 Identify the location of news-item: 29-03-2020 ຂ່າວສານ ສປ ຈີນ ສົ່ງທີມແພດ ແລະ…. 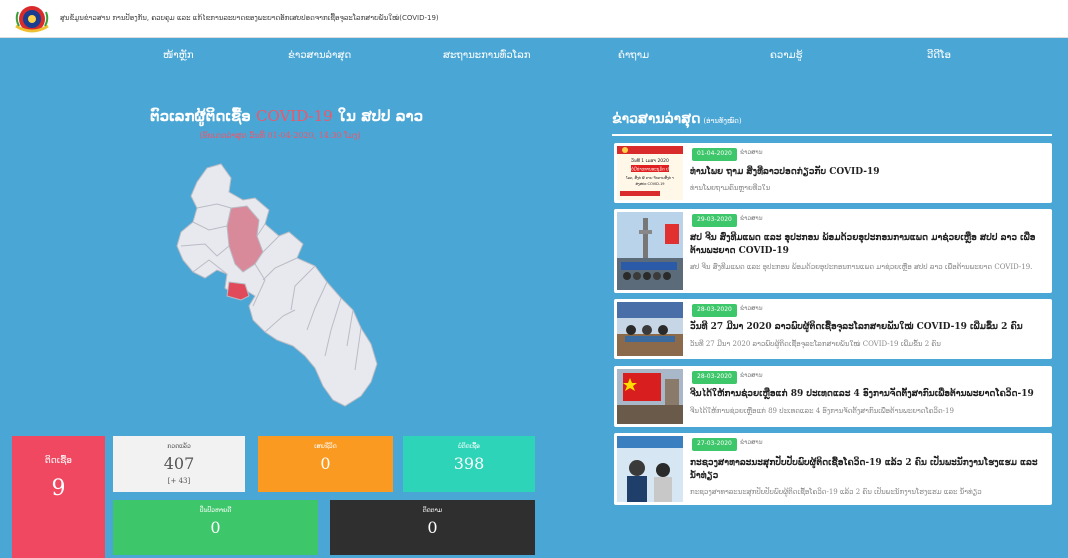
(833, 251).